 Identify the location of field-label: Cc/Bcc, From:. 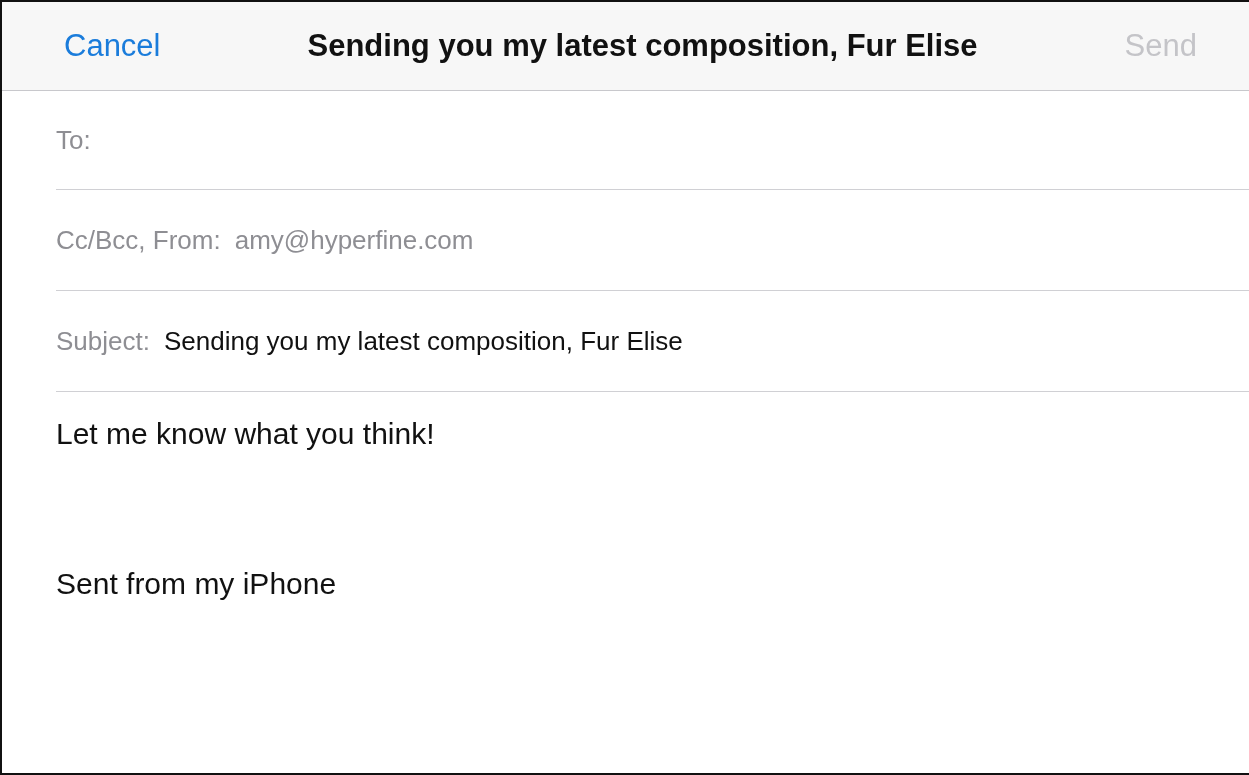
(138, 240).